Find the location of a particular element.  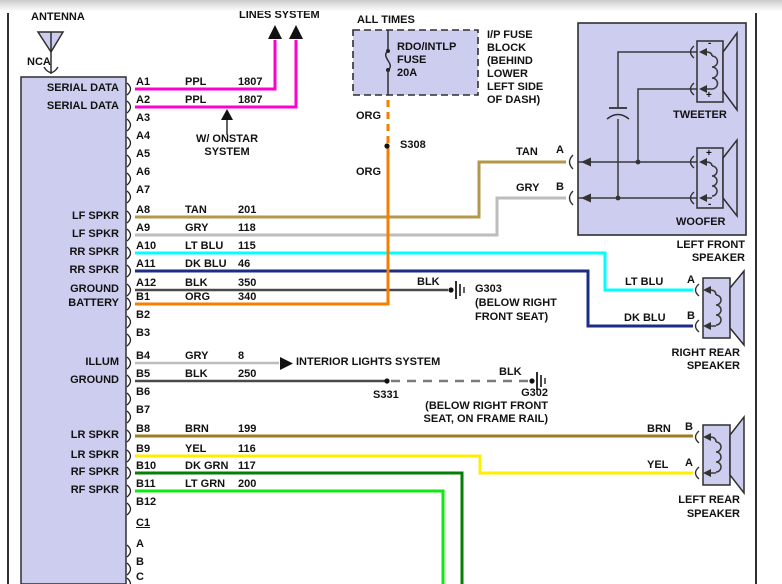

fuse-location-line3: (BEHIND is located at coordinates (510, 61).